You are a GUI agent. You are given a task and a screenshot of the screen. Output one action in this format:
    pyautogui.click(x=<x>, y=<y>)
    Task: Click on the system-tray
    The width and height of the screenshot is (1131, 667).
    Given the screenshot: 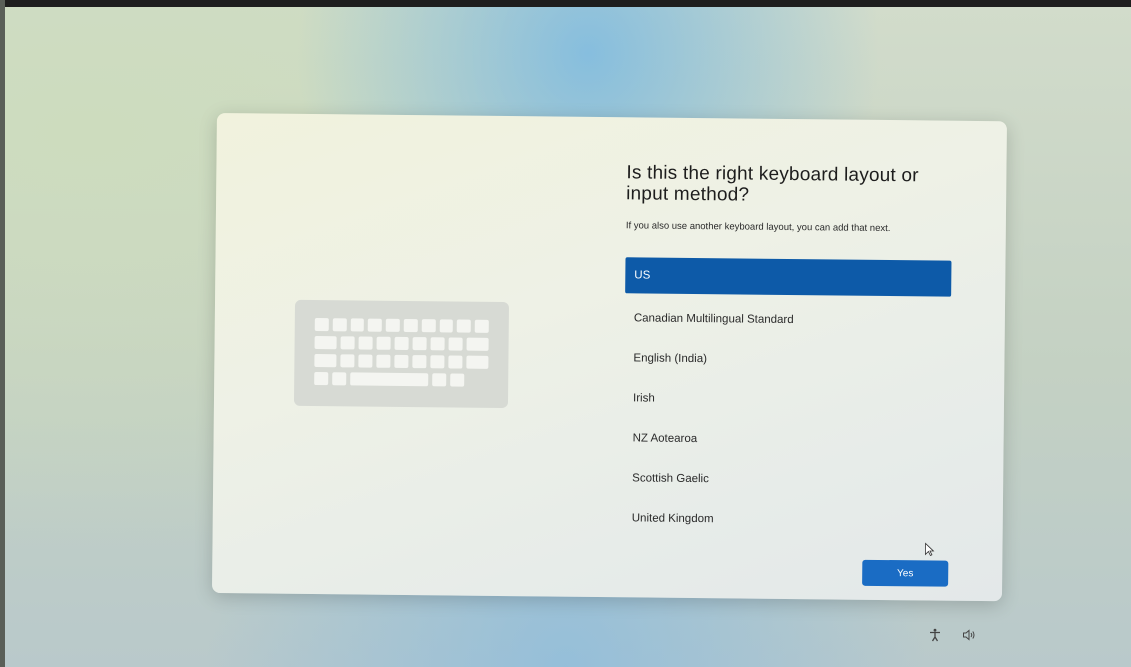 What is the action you would take?
    pyautogui.click(x=952, y=635)
    